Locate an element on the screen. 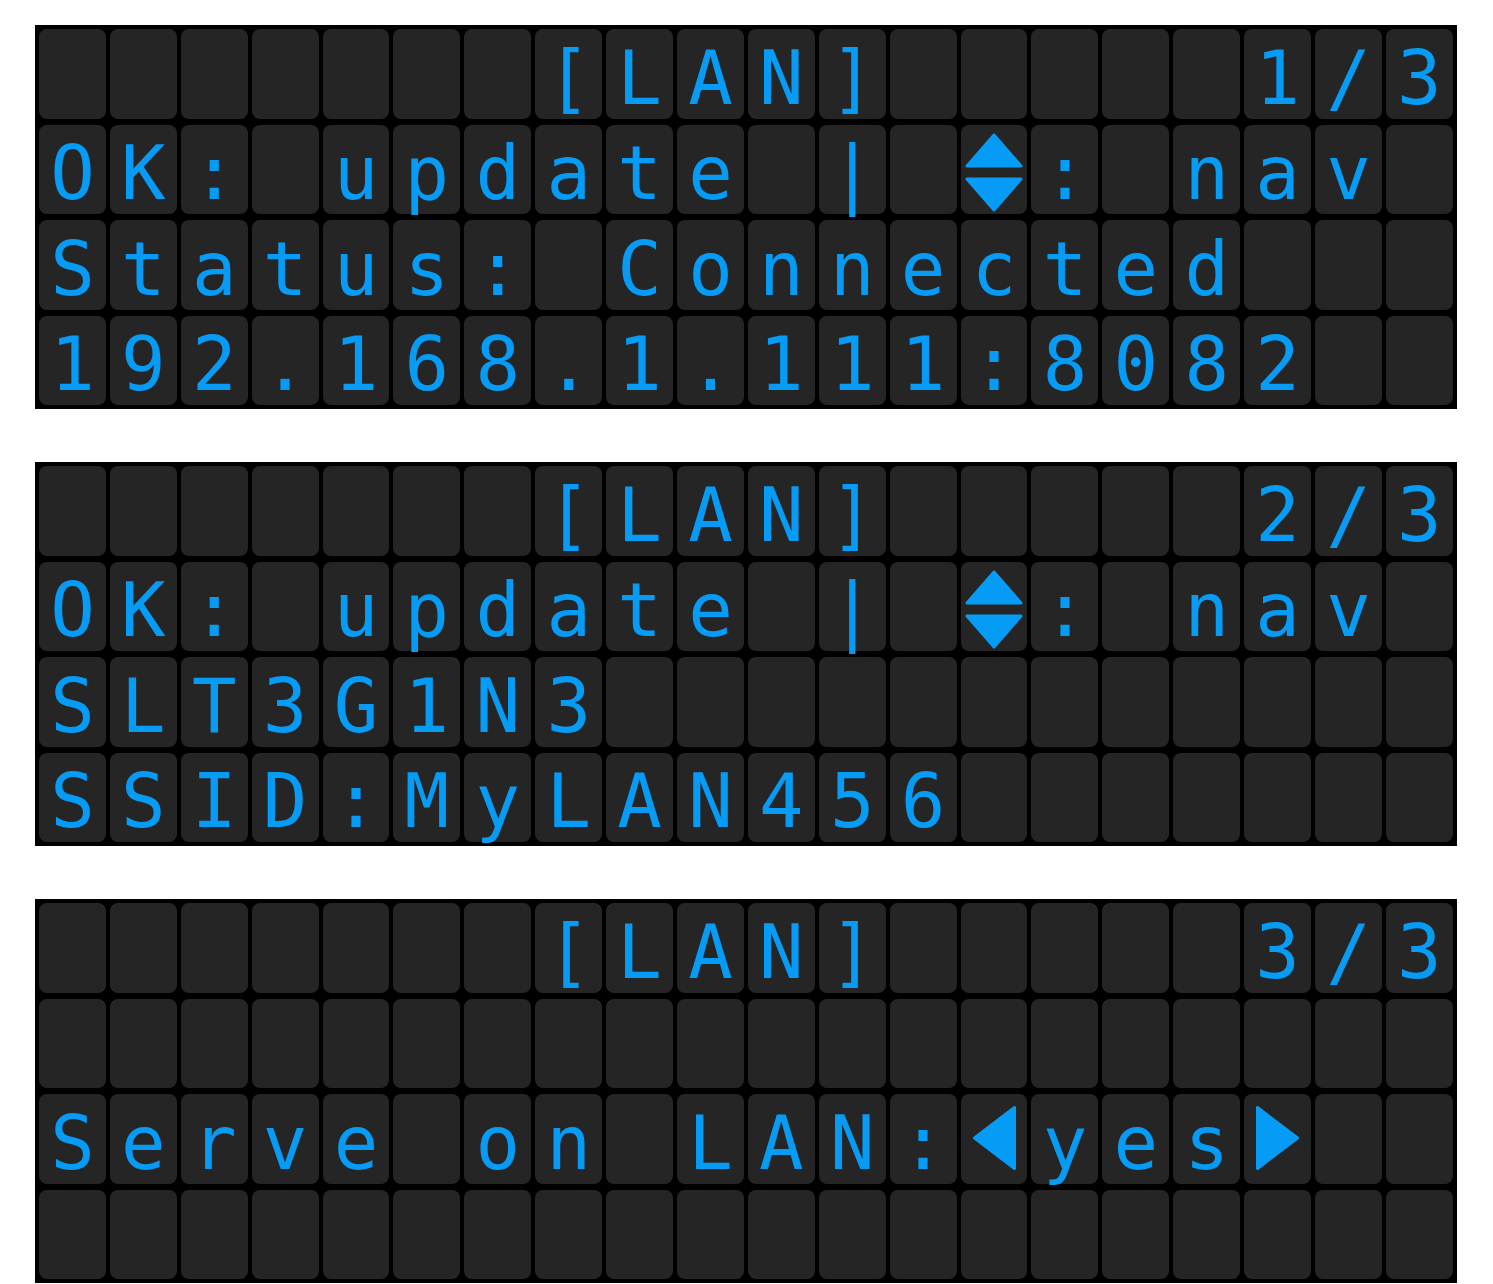  lcd-cell: I is located at coordinates (214, 797).